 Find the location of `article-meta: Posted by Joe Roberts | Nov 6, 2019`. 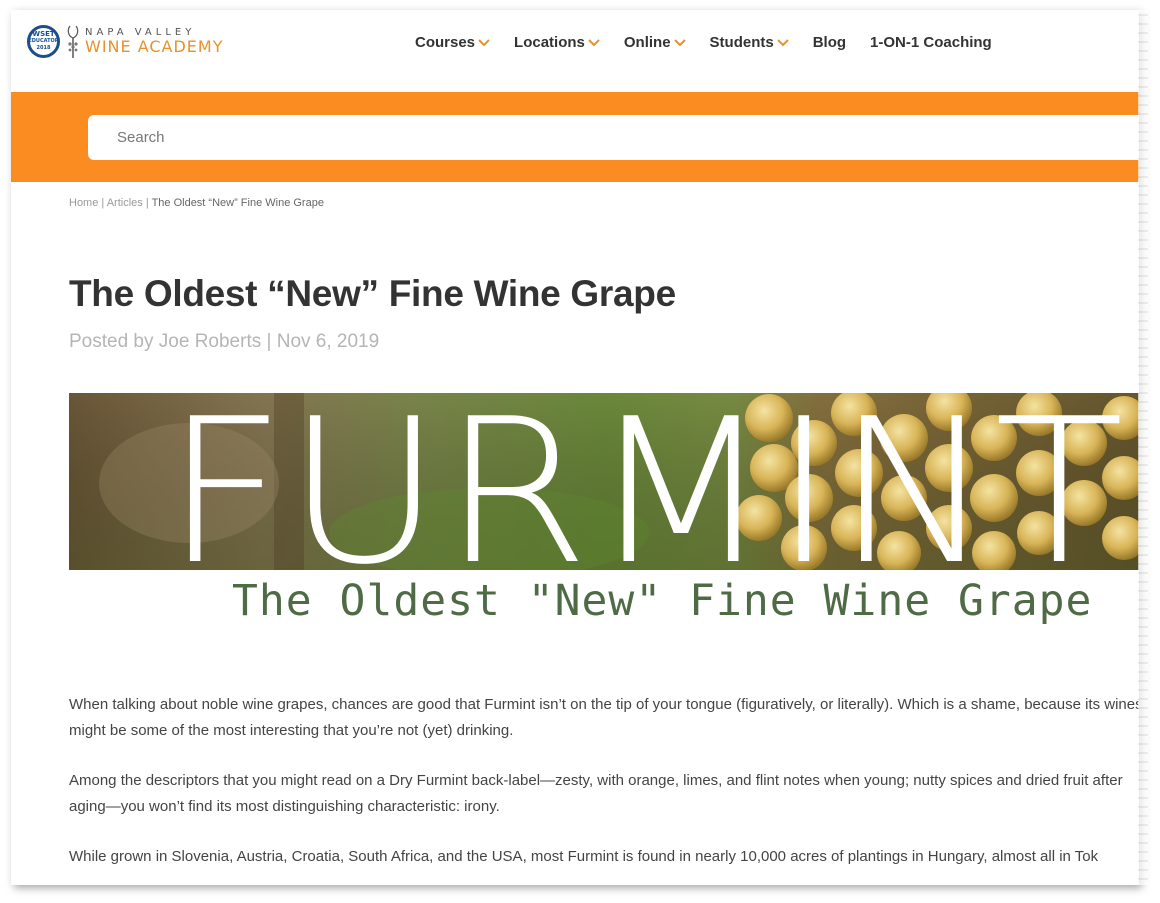

article-meta: Posted by Joe Roberts | Nov 6, 2019 is located at coordinates (224, 342).